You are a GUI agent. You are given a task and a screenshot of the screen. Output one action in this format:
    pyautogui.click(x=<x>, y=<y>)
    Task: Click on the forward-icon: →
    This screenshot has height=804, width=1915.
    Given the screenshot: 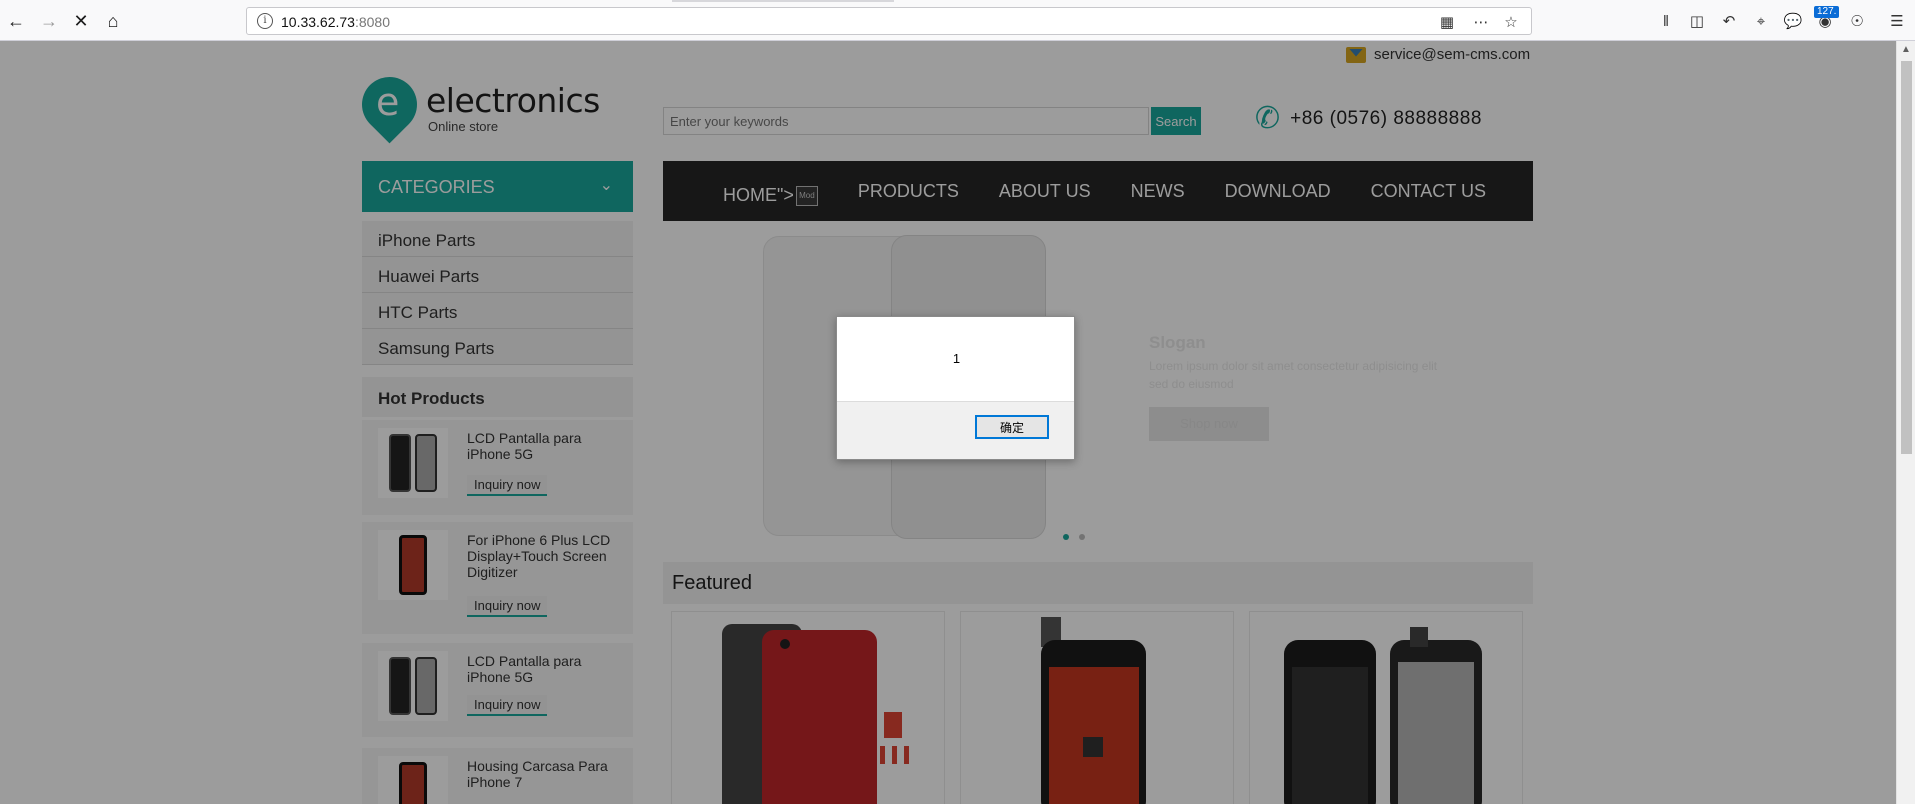 What is the action you would take?
    pyautogui.click(x=49, y=21)
    